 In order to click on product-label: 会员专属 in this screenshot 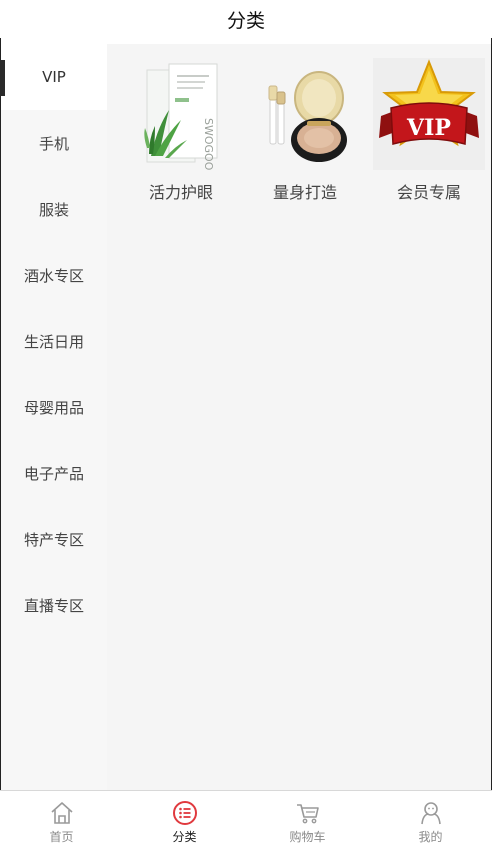, I will do `click(428, 192)`.